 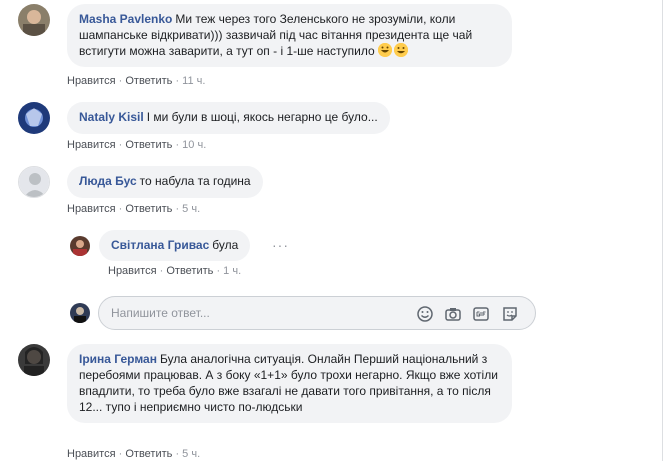 What do you see at coordinates (80, 313) in the screenshot?
I see `current-user-avatar` at bounding box center [80, 313].